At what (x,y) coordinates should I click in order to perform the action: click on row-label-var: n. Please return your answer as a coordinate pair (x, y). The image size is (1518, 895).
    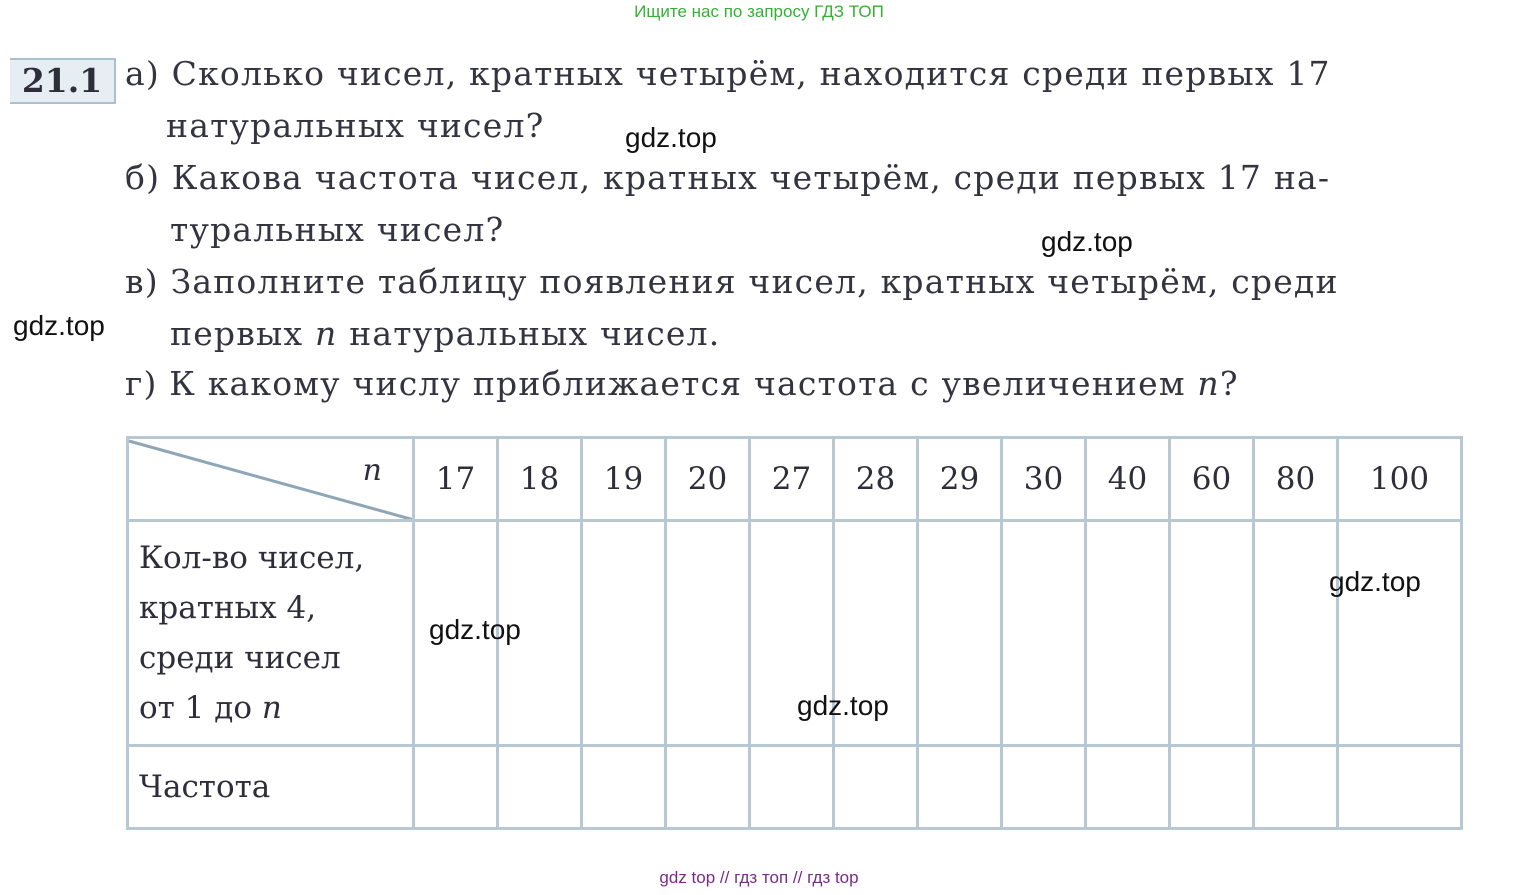
    Looking at the image, I should click on (271, 707).